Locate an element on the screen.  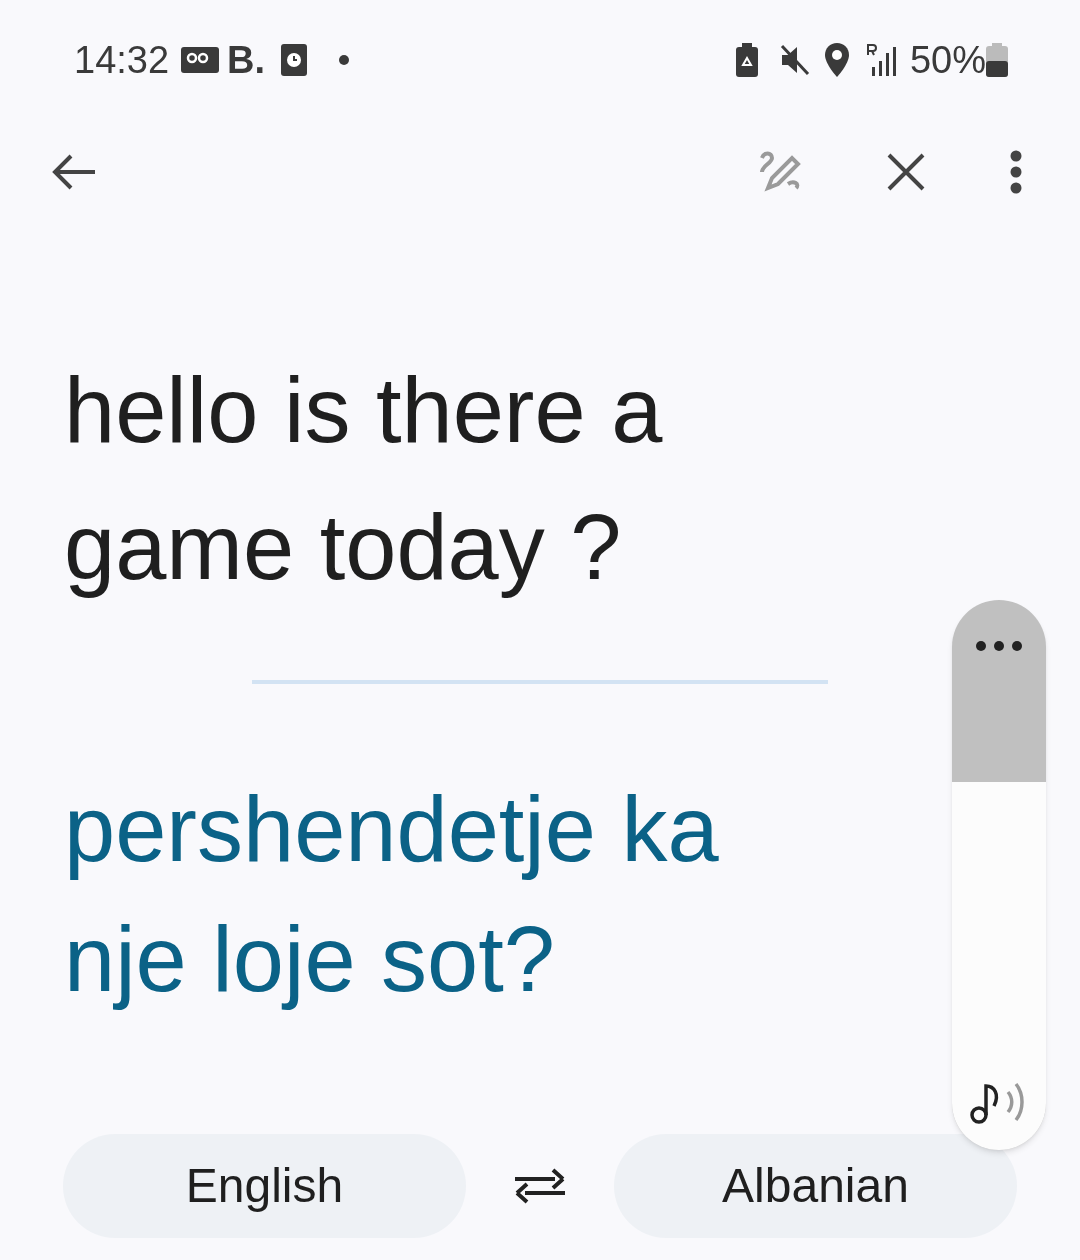
voicemail-icon is located at coordinates (200, 60).